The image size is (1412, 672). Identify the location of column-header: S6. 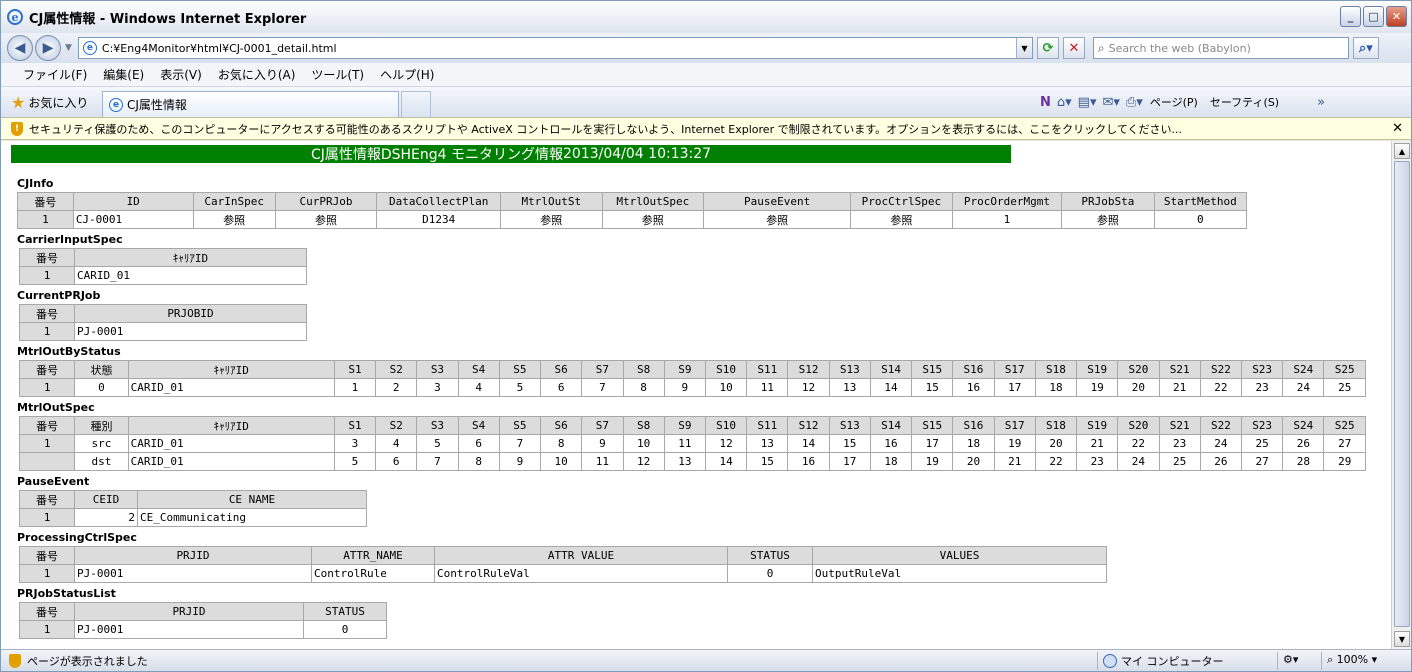
(561, 425).